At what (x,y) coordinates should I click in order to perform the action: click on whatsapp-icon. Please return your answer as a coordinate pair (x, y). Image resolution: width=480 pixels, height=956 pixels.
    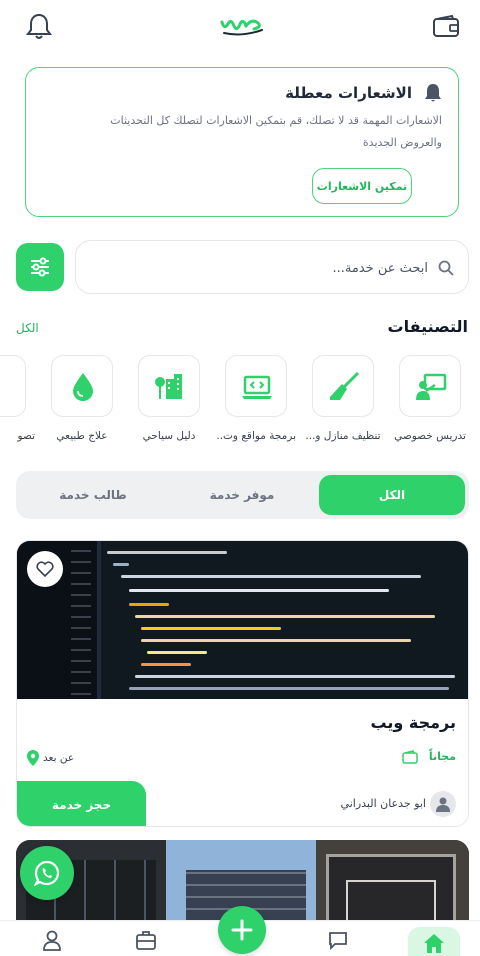
    Looking at the image, I should click on (47, 873).